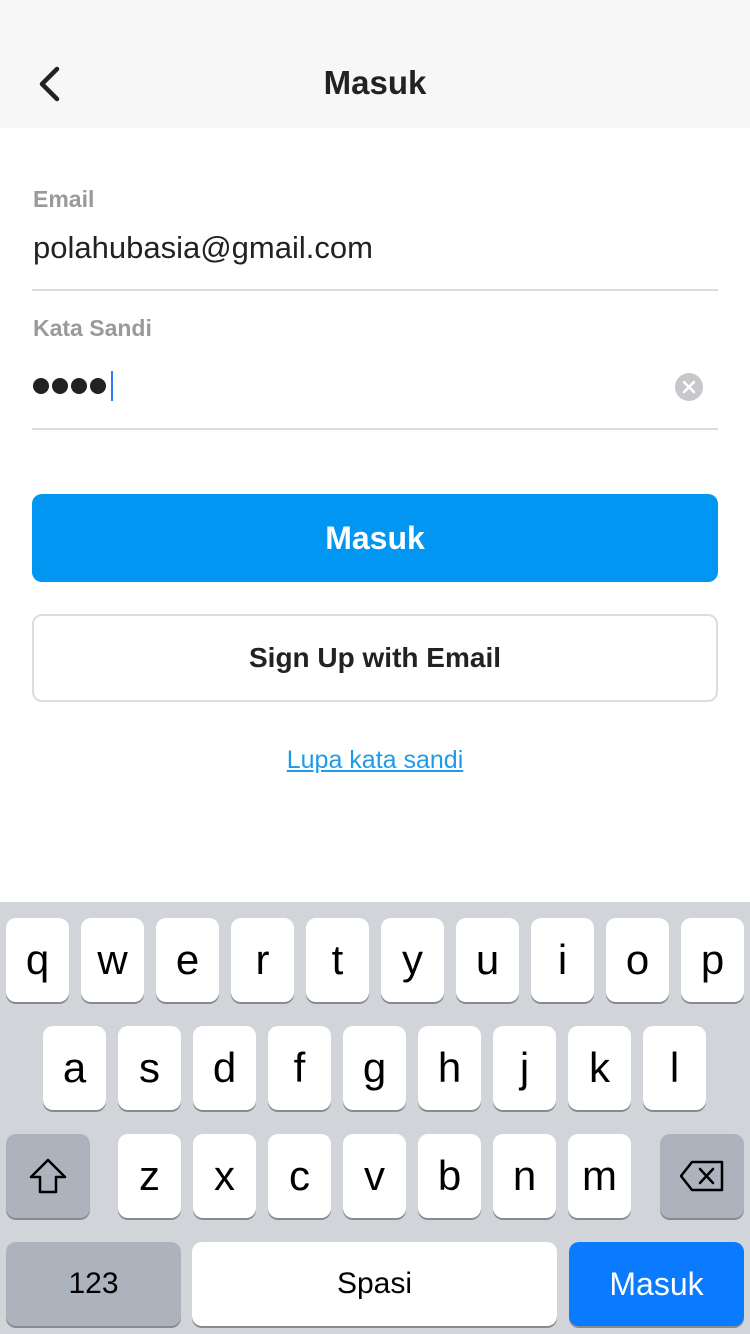 This screenshot has height=1334, width=750. What do you see at coordinates (224, 1176) in the screenshot?
I see `key-x: x` at bounding box center [224, 1176].